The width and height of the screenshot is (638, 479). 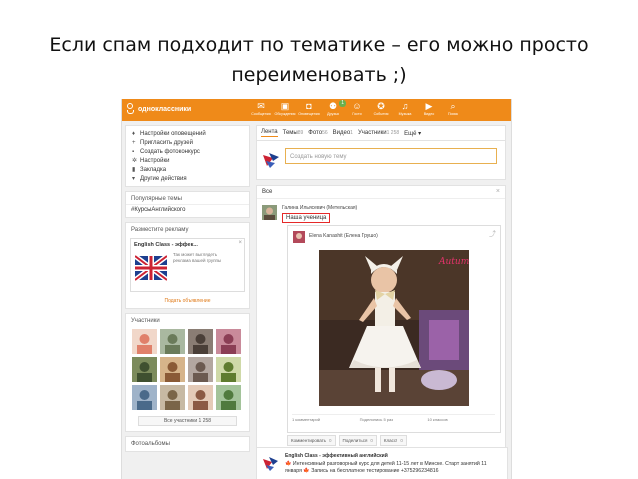 I want to click on nav-label: Друзья, so click(x=333, y=114).